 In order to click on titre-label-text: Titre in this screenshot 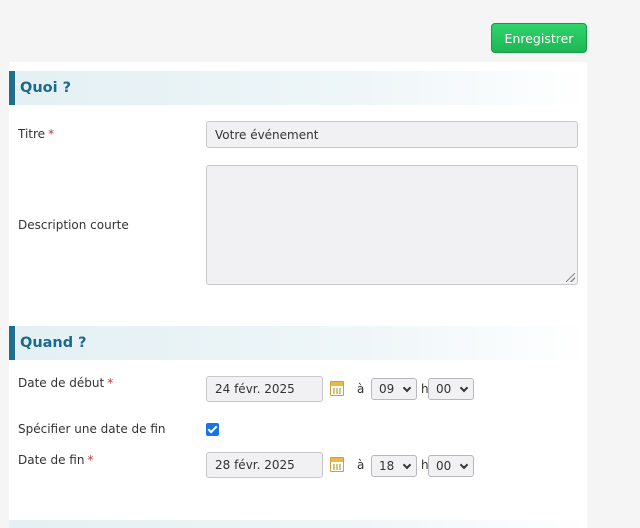, I will do `click(32, 134)`.